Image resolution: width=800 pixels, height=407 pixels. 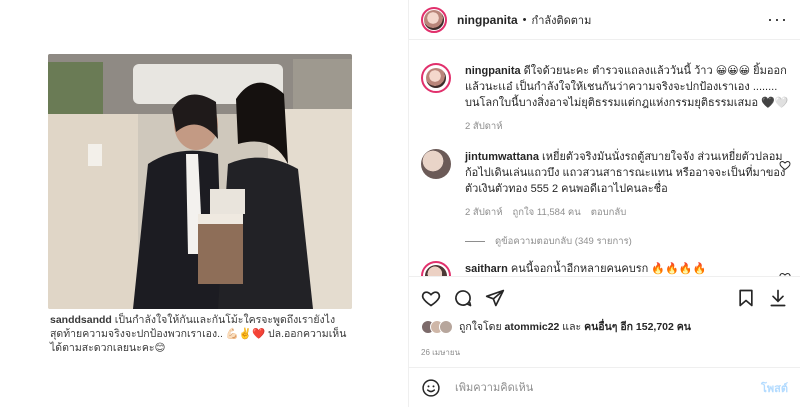 What do you see at coordinates (628, 126) in the screenshot?
I see `comment-meta: 2 สัปดาห์` at bounding box center [628, 126].